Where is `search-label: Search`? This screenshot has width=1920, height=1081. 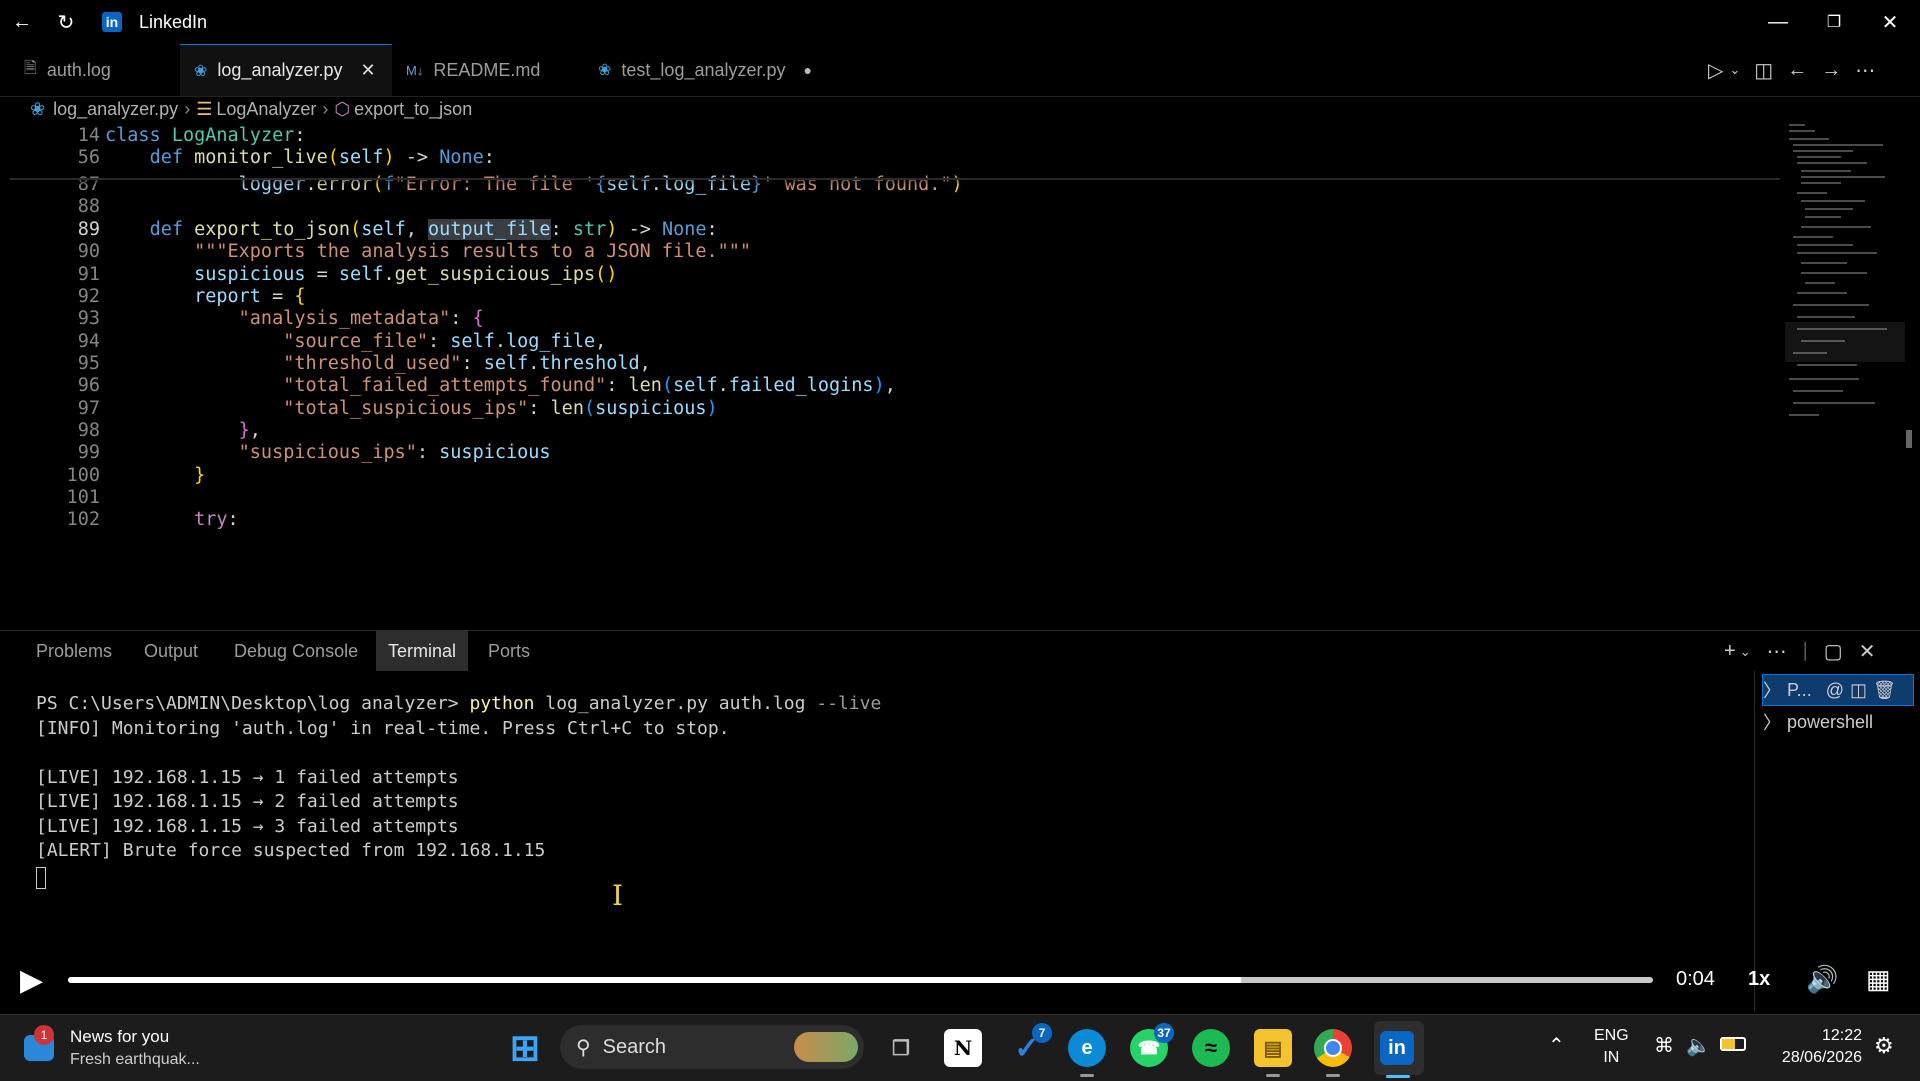 search-label: Search is located at coordinates (634, 1046).